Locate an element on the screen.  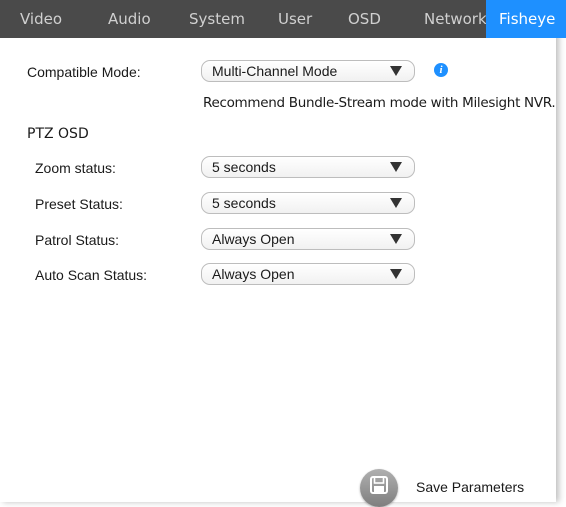
zoom-status-label: Zoom status: is located at coordinates (75, 168).